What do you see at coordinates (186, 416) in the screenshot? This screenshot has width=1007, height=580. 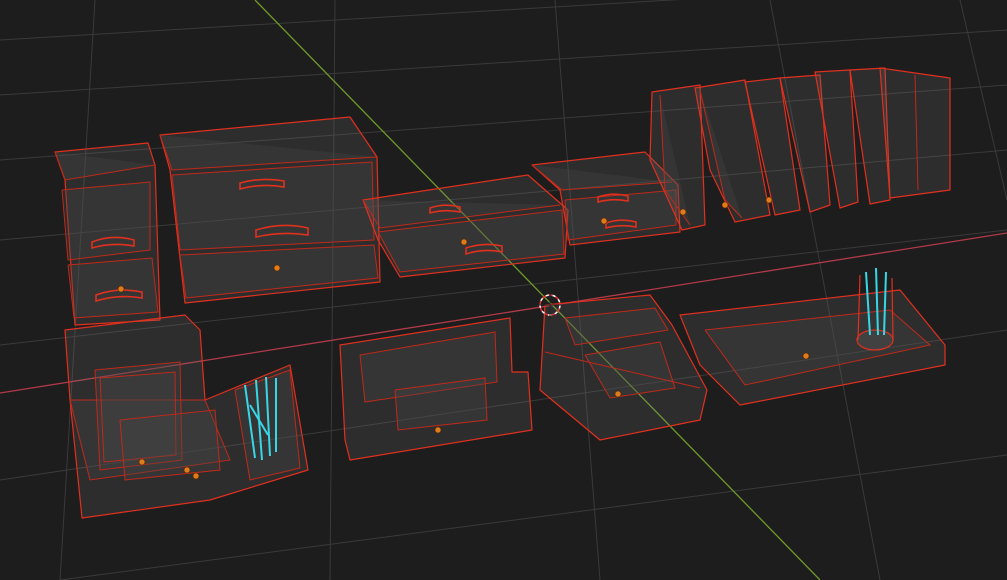 I see `desk-organizer-with-pencils` at bounding box center [186, 416].